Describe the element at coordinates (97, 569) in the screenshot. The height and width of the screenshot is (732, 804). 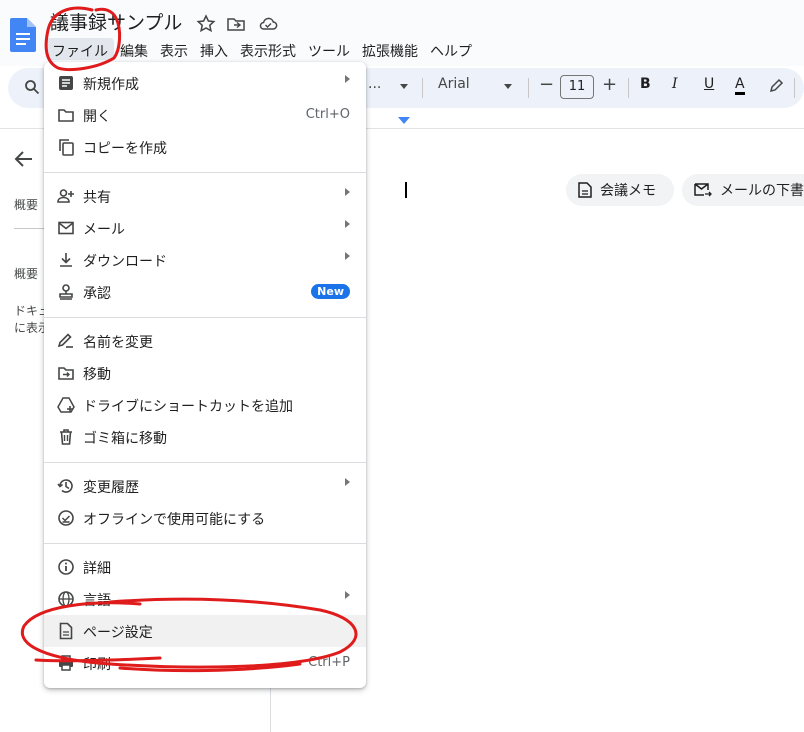
I see `menu-item-label: 詳細` at that location.